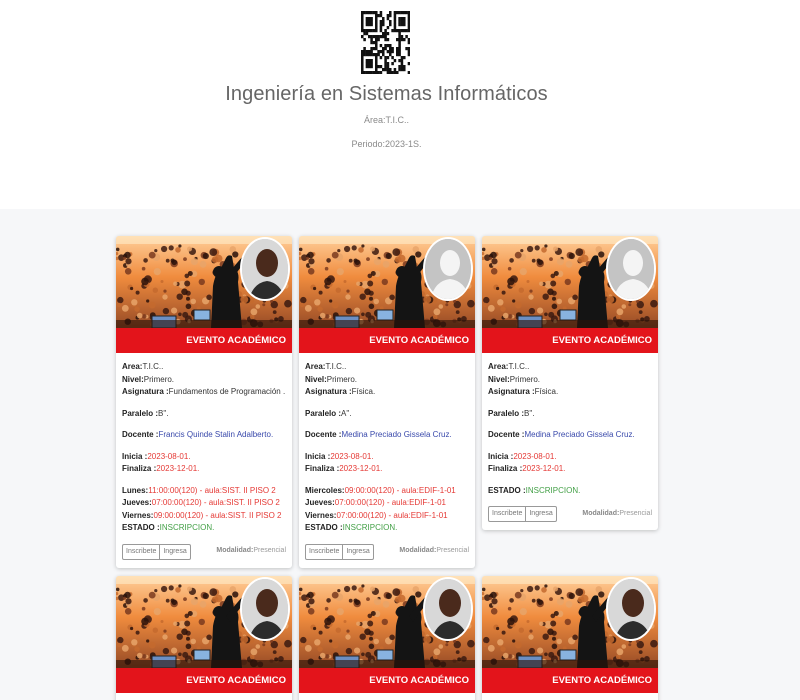  I want to click on paralelo-value: A"., so click(346, 413).